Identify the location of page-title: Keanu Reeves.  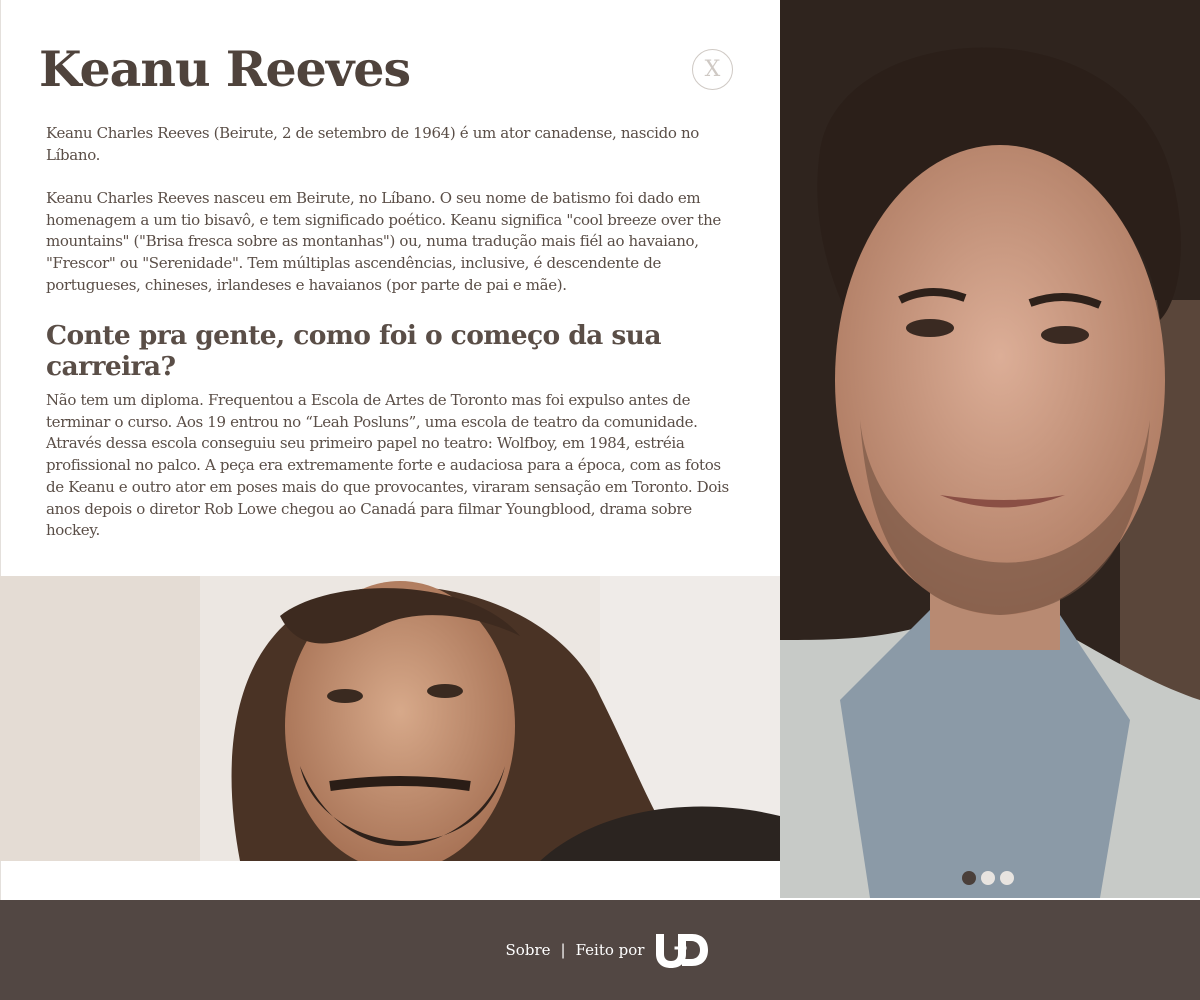
(225, 69).